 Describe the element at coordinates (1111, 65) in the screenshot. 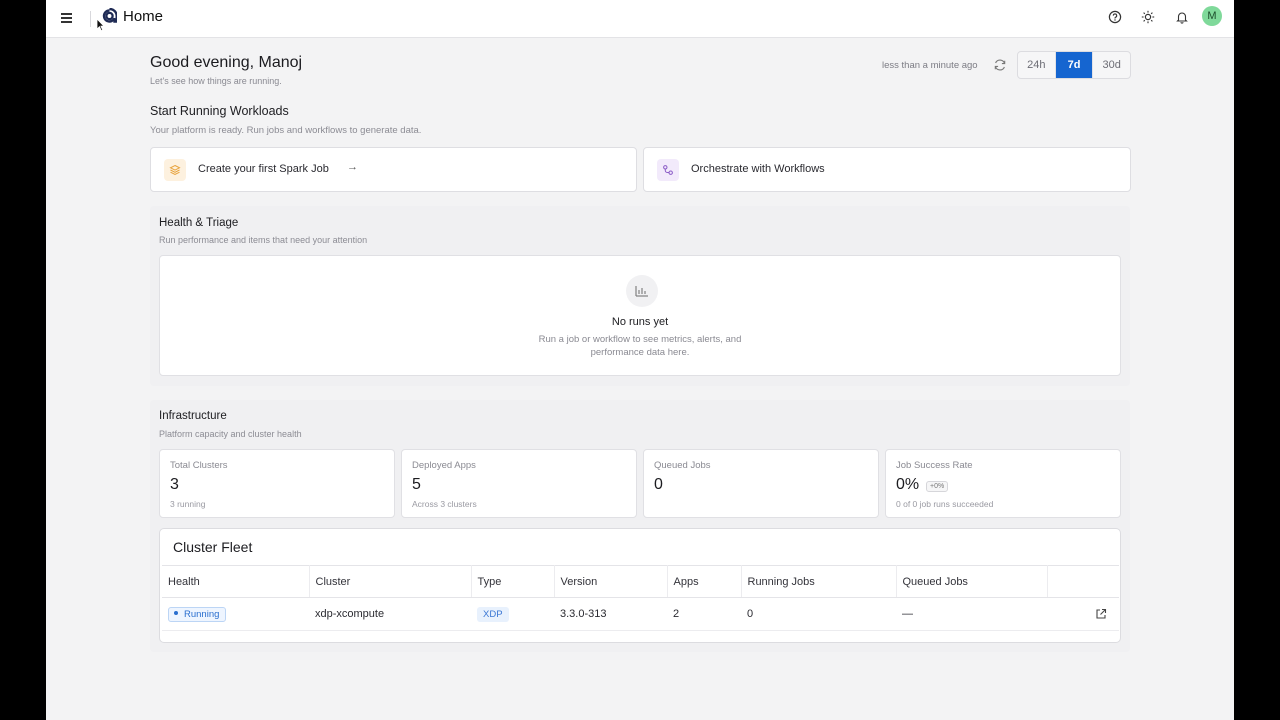

I see `range-30d-button: 30d` at that location.